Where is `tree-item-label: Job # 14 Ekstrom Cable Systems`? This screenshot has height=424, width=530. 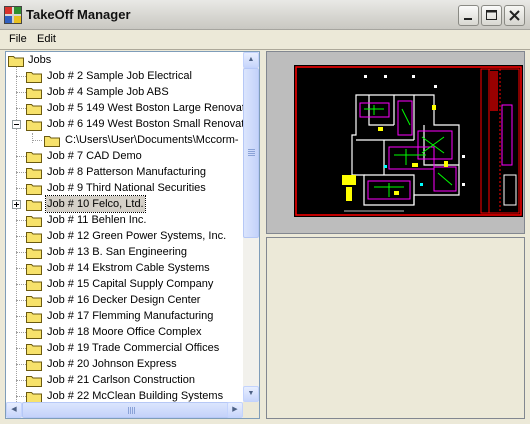
tree-item-label: Job # 14 Ekstrom Cable Systems is located at coordinates (128, 268).